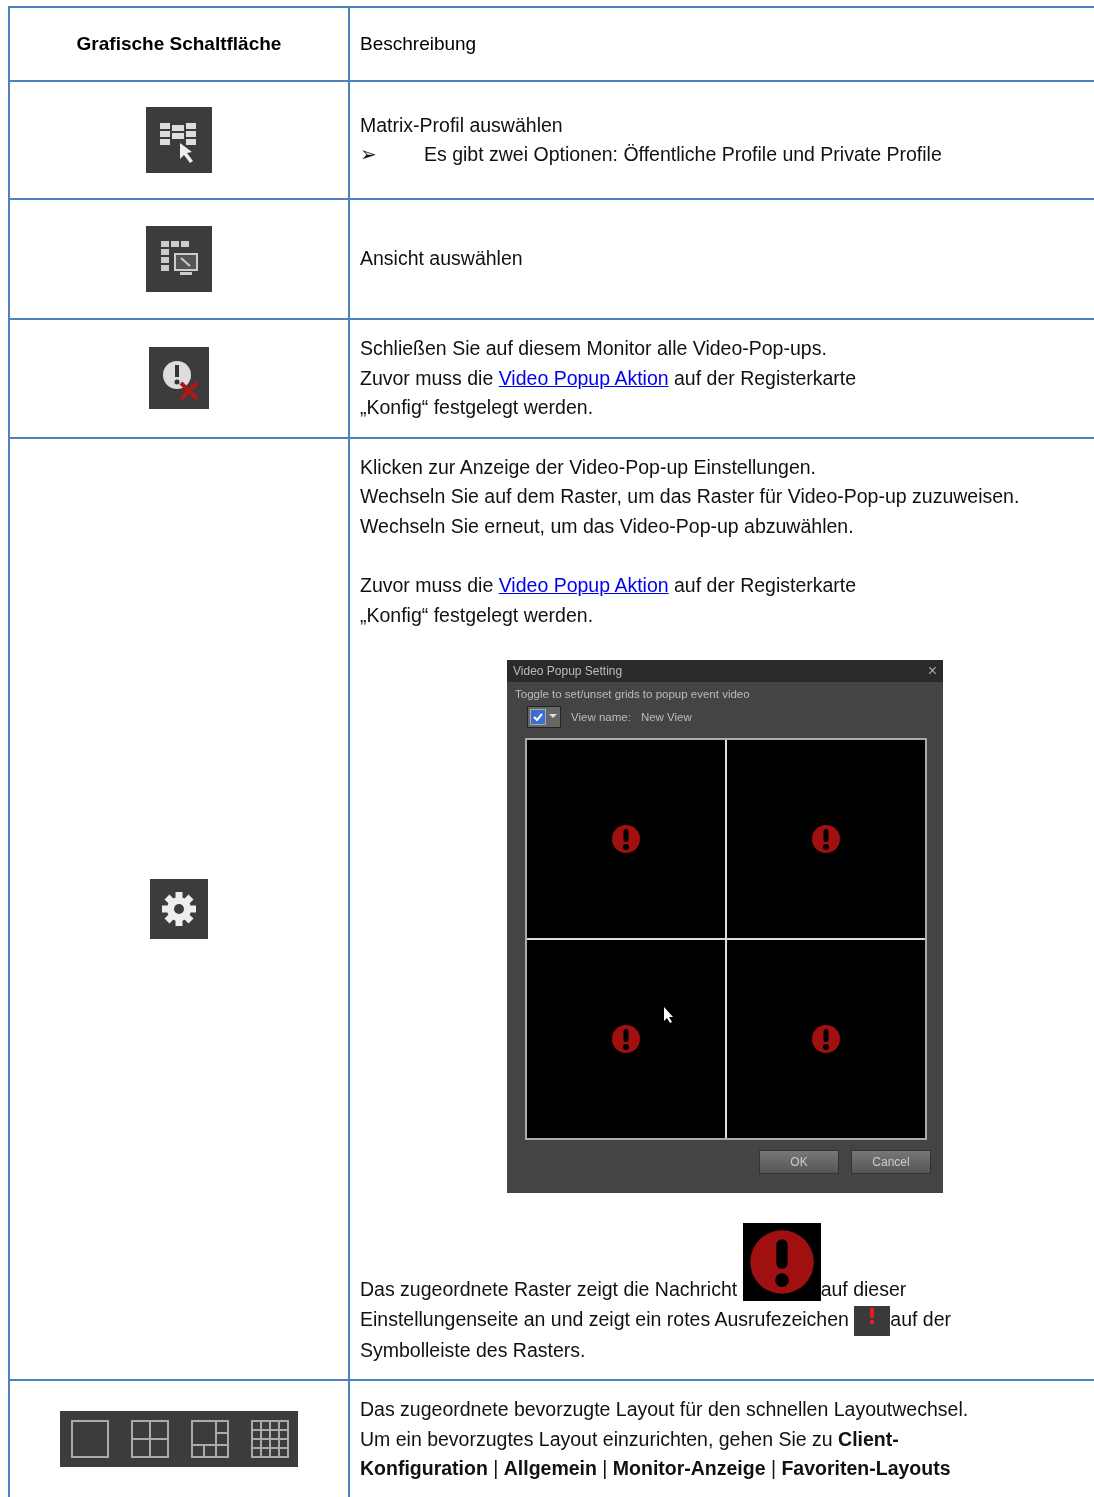 The image size is (1094, 1497). Describe the element at coordinates (588, 466) in the screenshot. I see `description-text: Klicken zur Anzeige der Video-Pop-up Einstellungen.` at that location.